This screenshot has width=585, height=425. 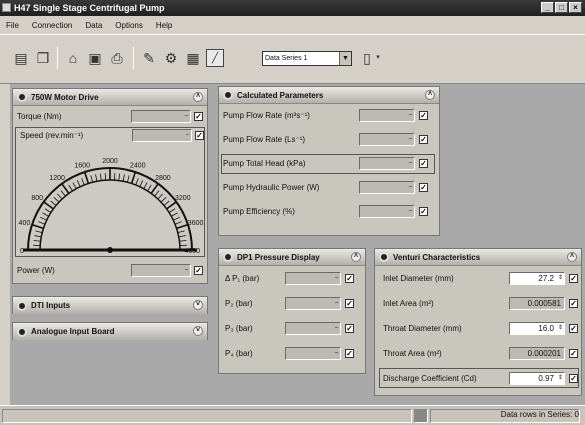 I want to click on pump-total-head-field: –, so click(x=387, y=163).